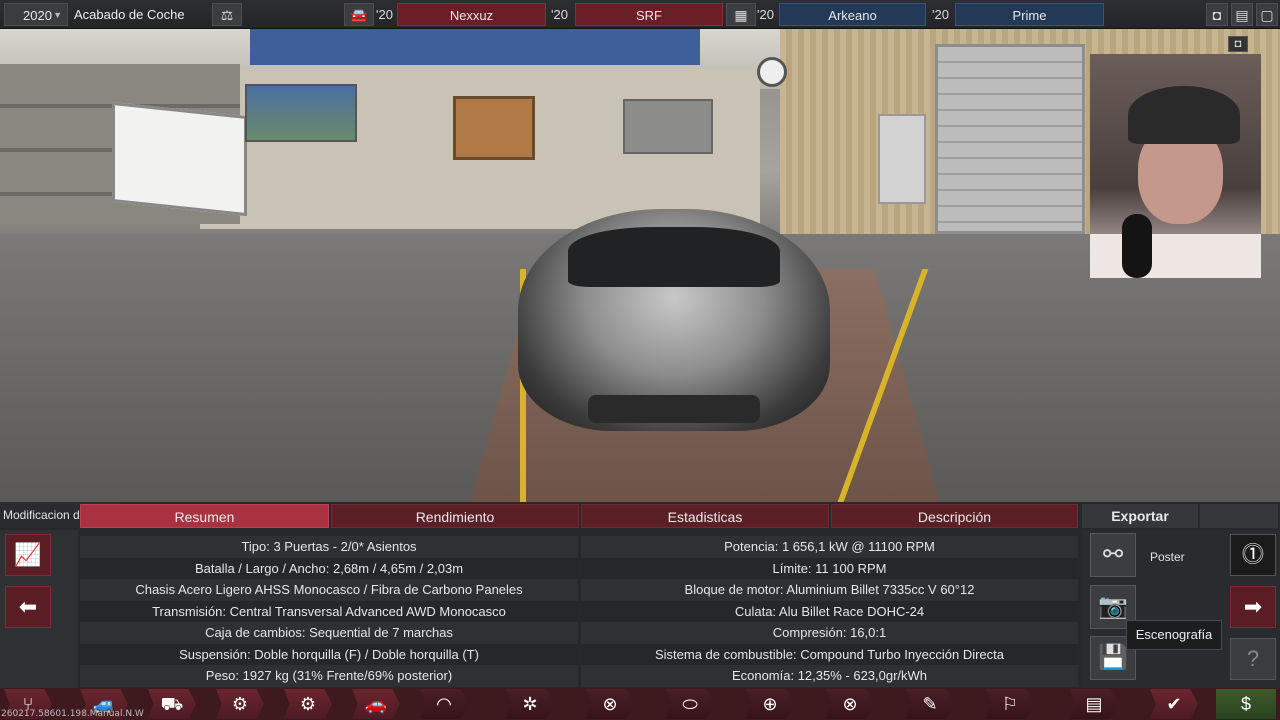 The width and height of the screenshot is (1280, 720). What do you see at coordinates (1174, 704) in the screenshot?
I see `nav-check-icon: ✔` at bounding box center [1174, 704].